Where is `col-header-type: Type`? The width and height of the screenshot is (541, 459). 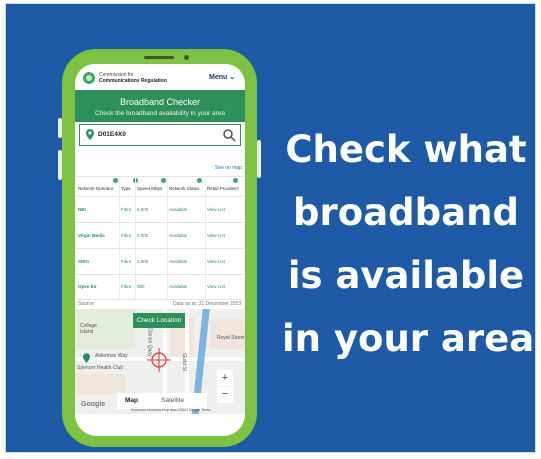 col-header-type: Type is located at coordinates (126, 188).